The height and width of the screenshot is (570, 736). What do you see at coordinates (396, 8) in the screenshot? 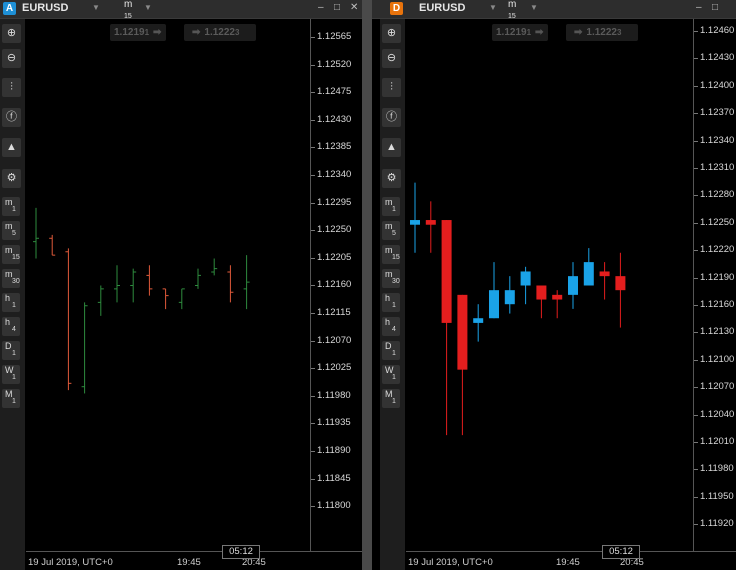
I see `panel-badge-right: D` at bounding box center [396, 8].